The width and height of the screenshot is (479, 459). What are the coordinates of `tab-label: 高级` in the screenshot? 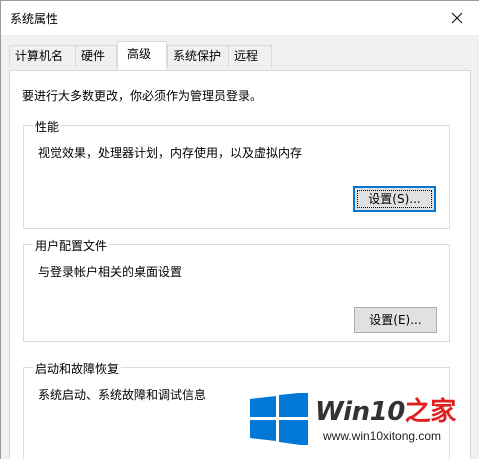 It's located at (139, 54).